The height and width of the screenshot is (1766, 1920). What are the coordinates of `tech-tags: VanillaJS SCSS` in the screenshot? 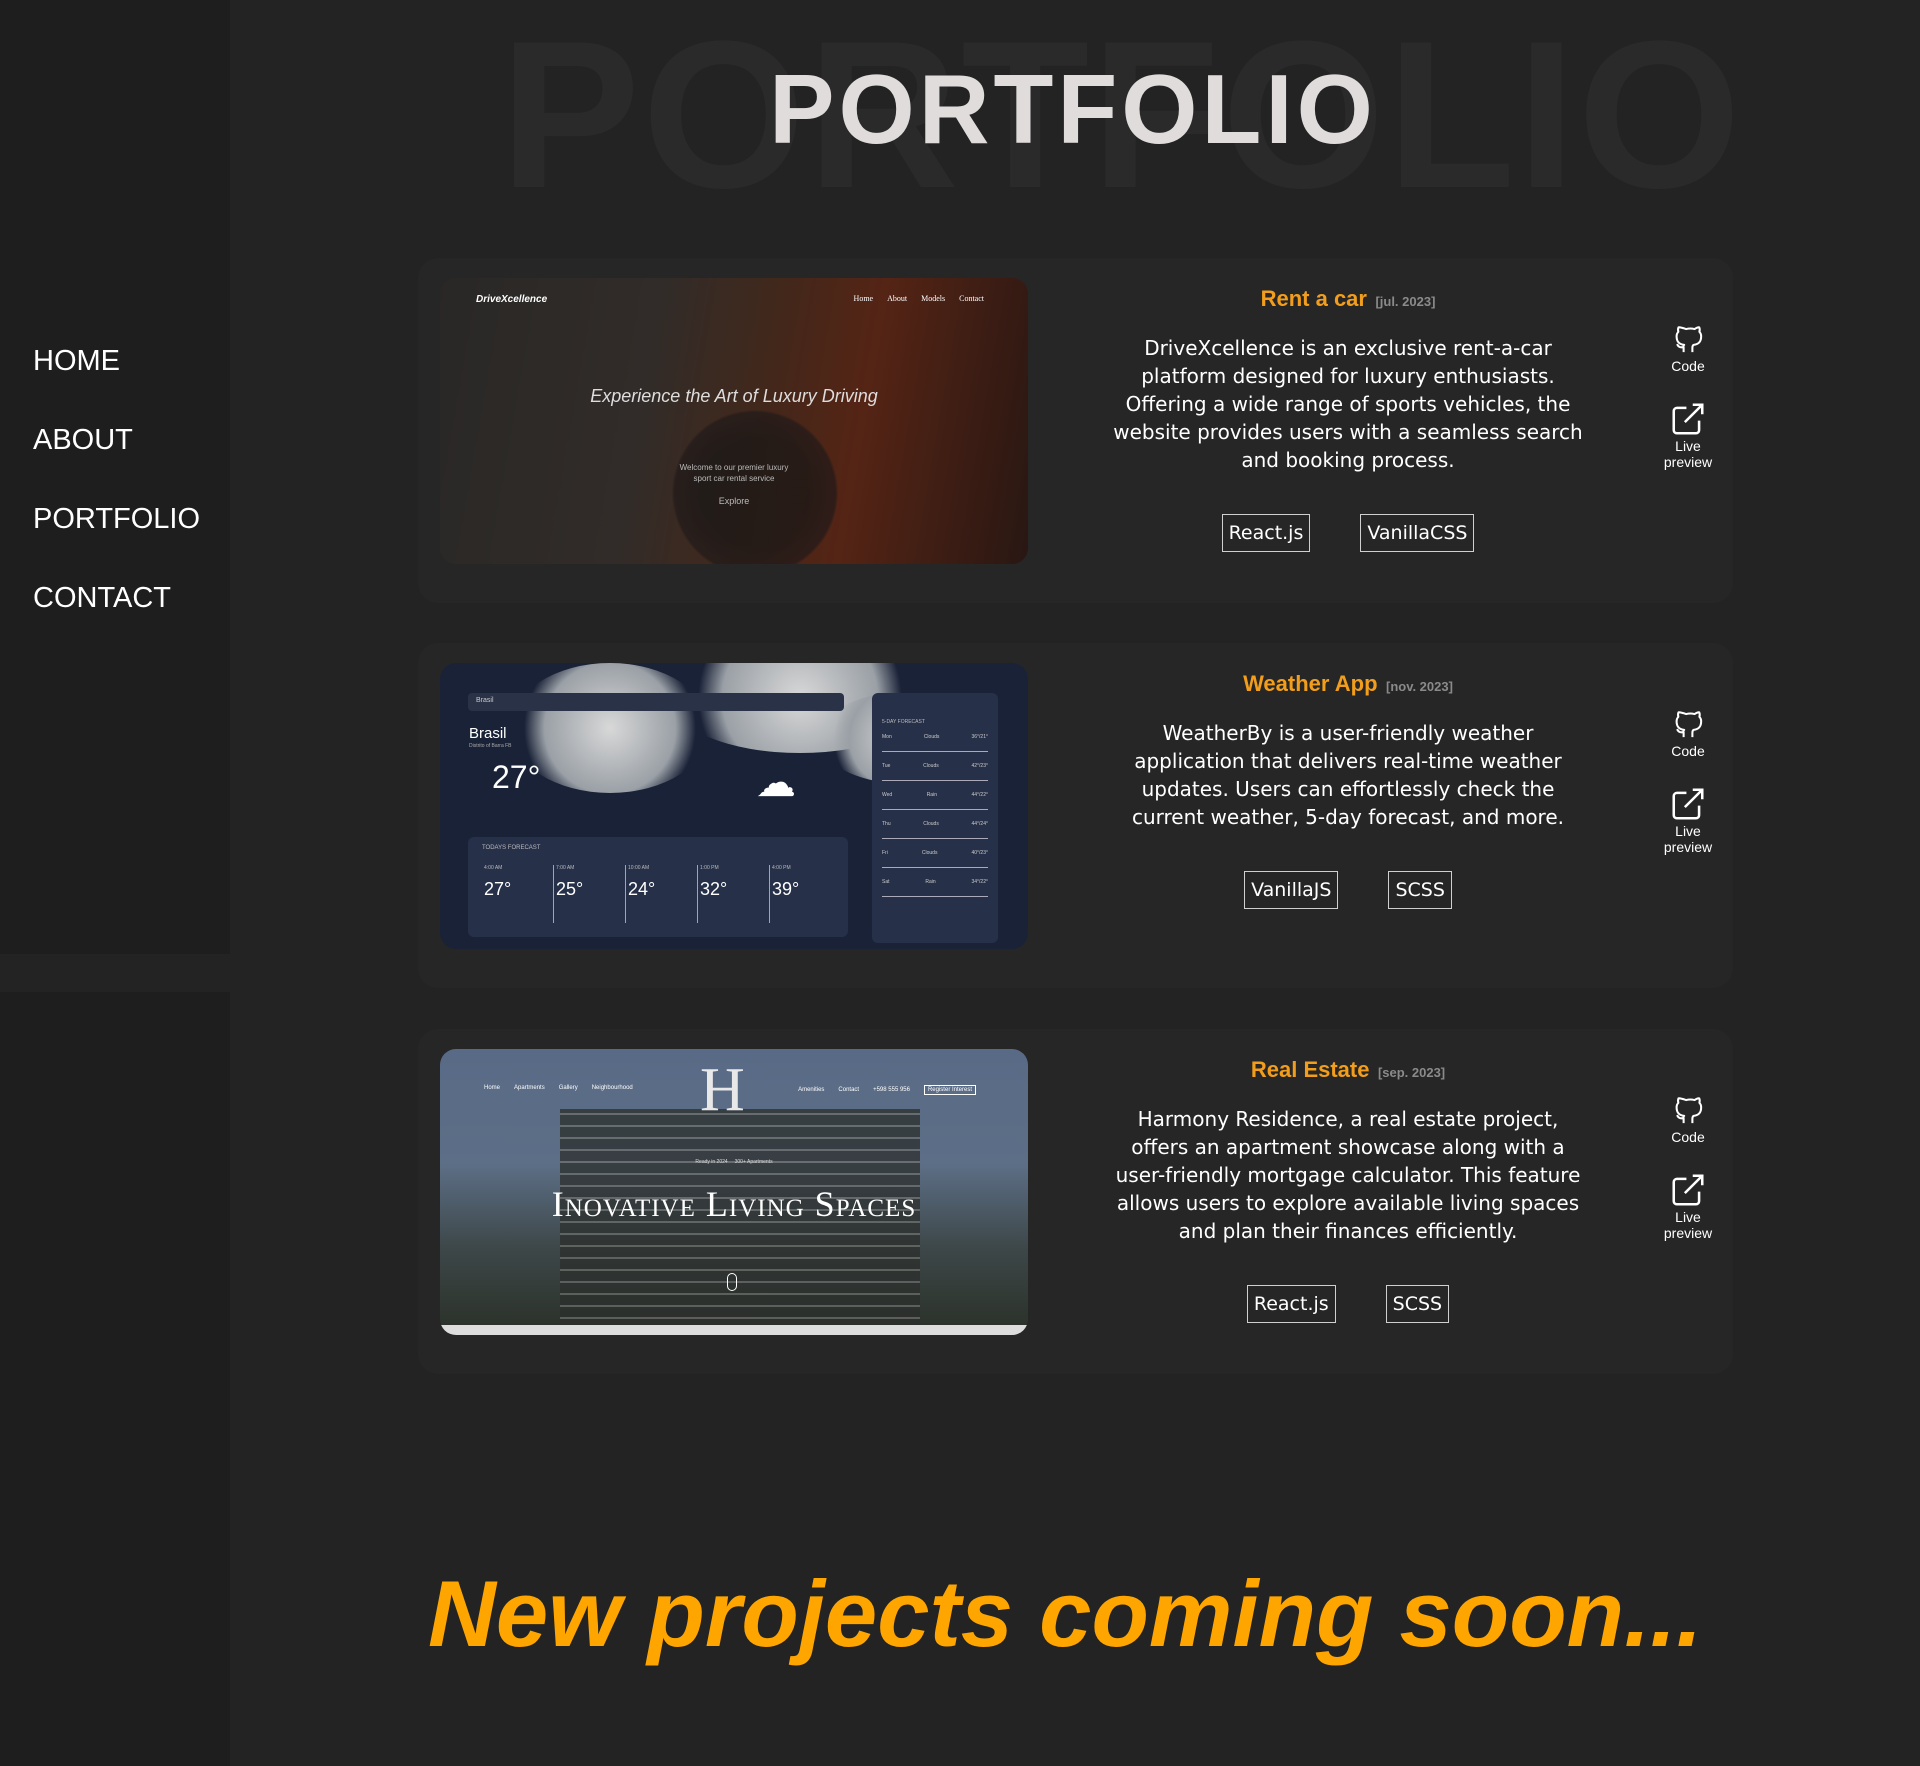 It's located at (1348, 890).